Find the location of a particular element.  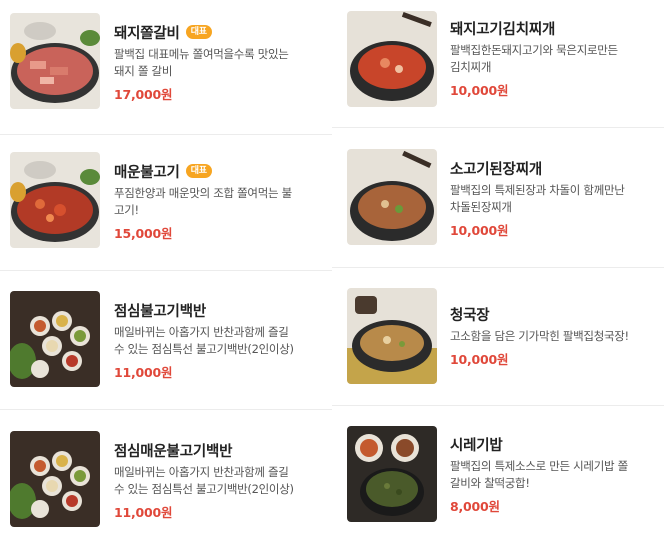

soybean-stew-pot-photo is located at coordinates (392, 197).